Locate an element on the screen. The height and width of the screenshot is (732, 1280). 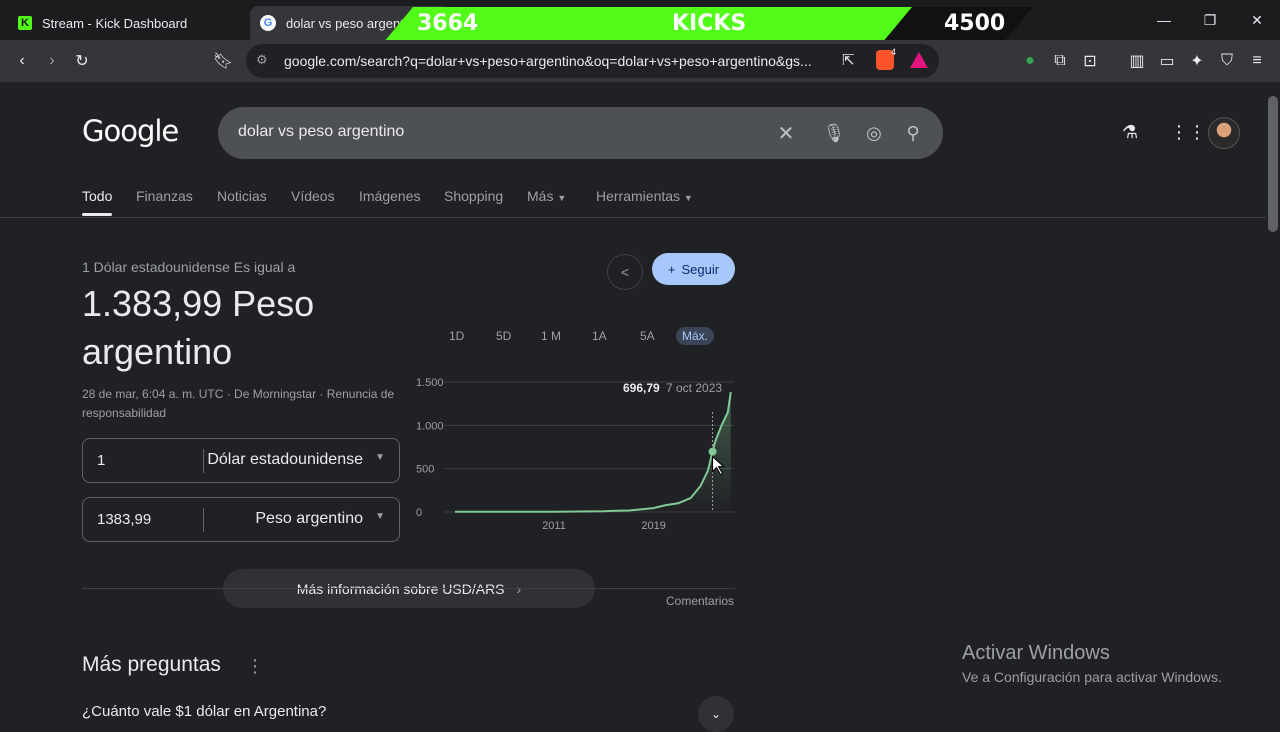
kicks-label: KICKS is located at coordinates (709, 23).